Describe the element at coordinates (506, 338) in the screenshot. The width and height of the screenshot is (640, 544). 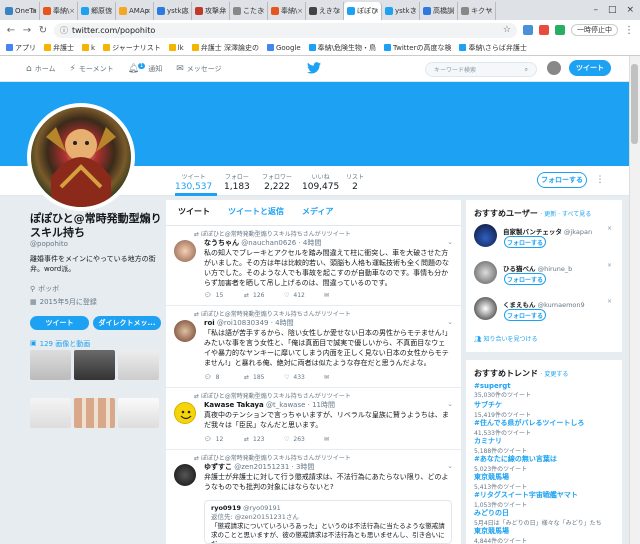
I see `find-friends-link: 👥︎ 知り合いを見つける` at that location.